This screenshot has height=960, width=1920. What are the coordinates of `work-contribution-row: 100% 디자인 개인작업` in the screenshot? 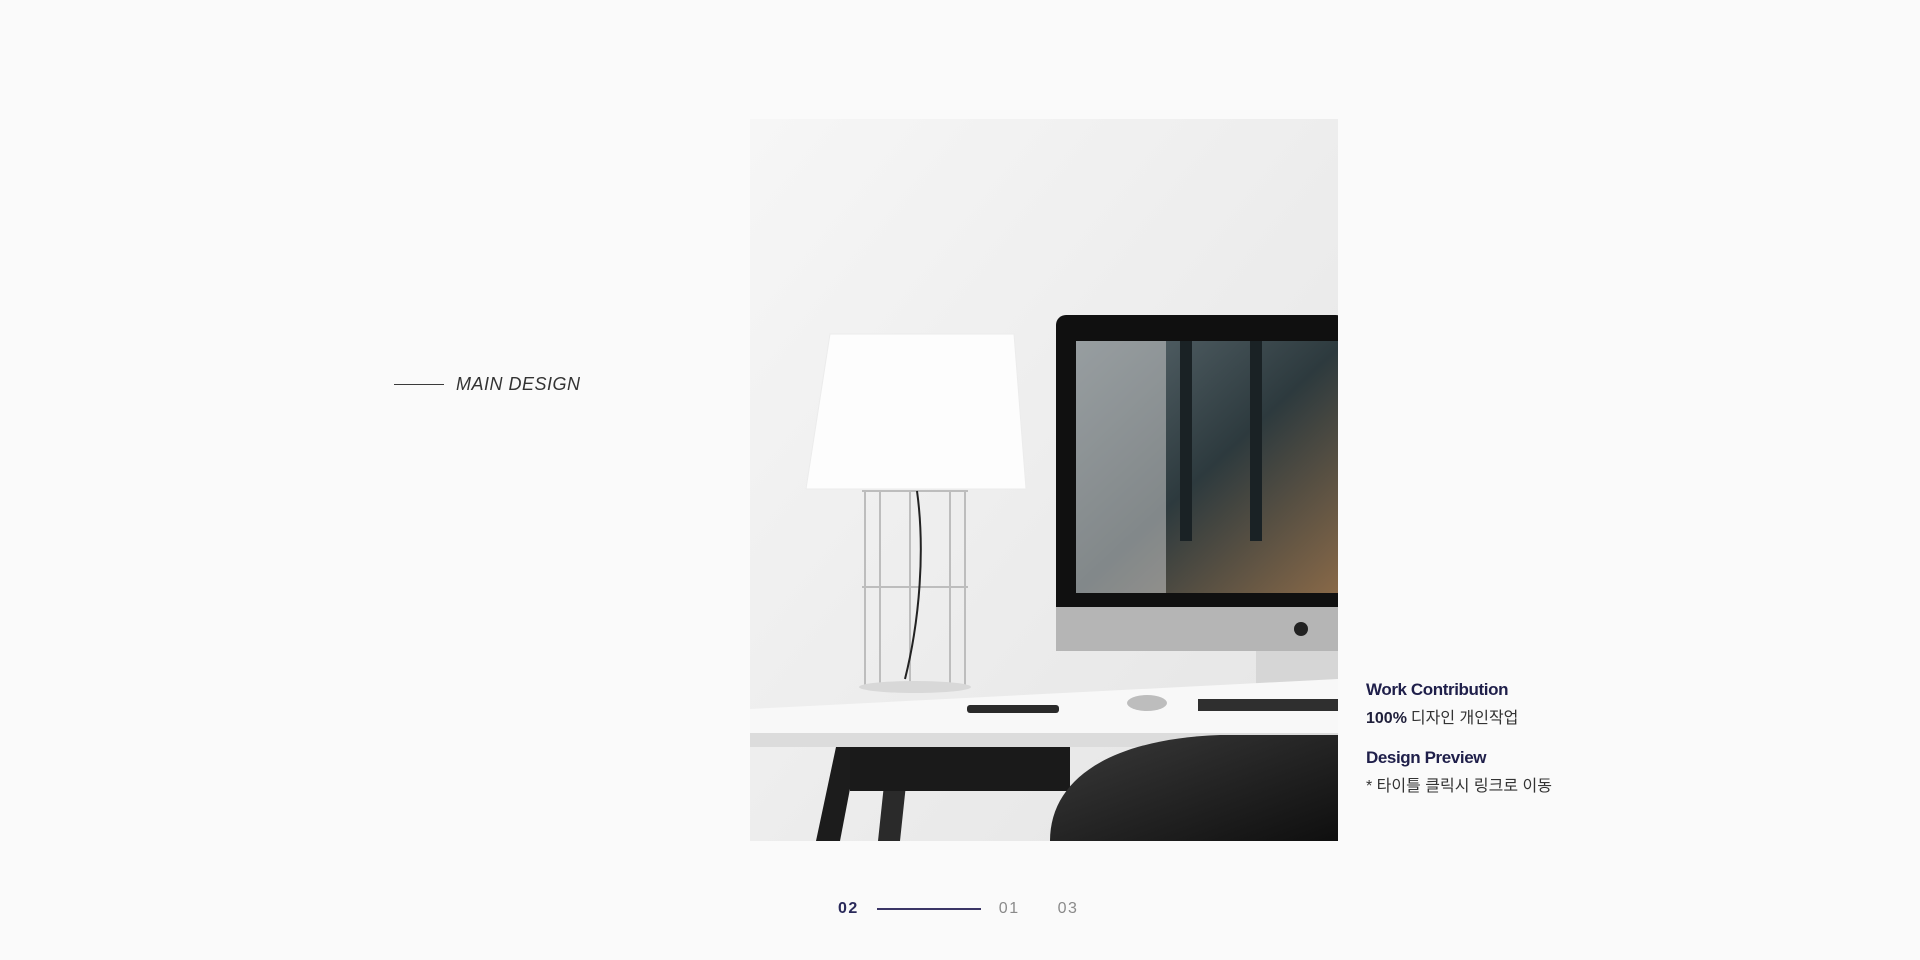 It's located at (1459, 716).